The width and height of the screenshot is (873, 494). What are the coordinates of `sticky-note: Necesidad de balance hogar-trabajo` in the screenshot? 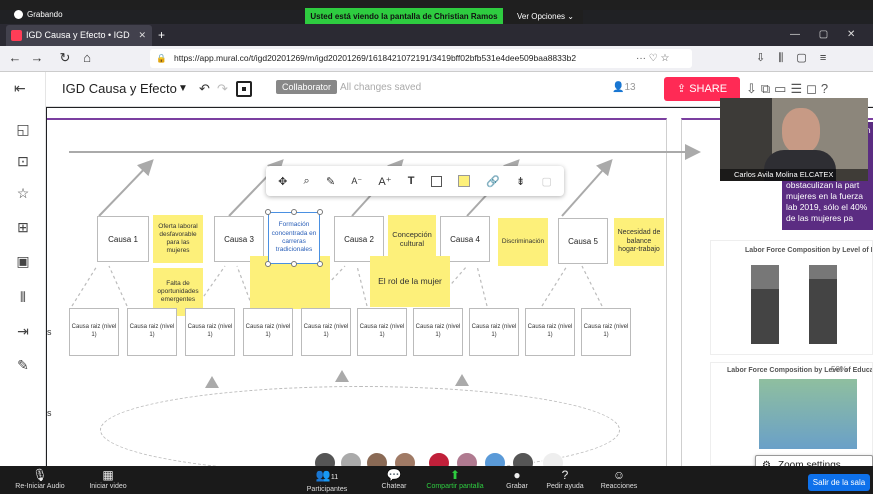 It's located at (639, 242).